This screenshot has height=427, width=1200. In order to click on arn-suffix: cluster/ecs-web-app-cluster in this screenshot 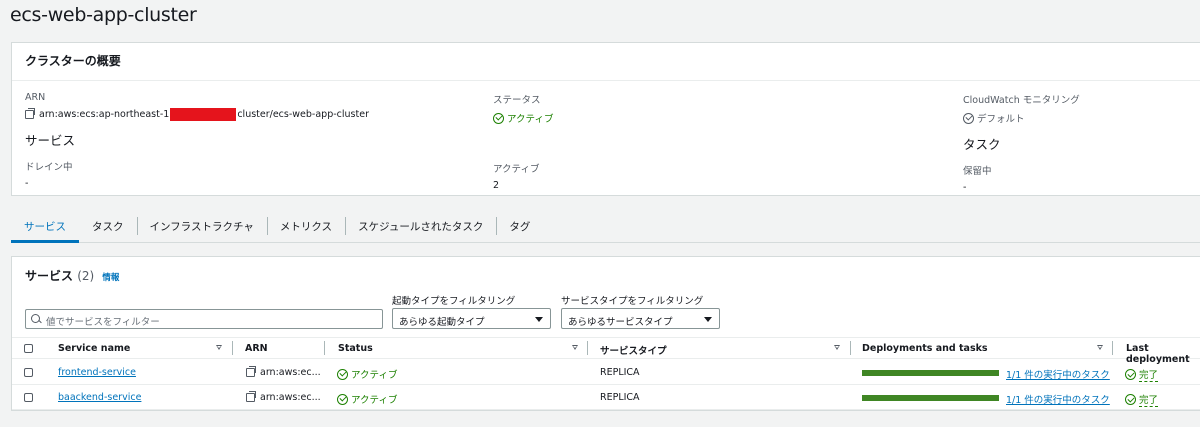, I will do `click(303, 114)`.